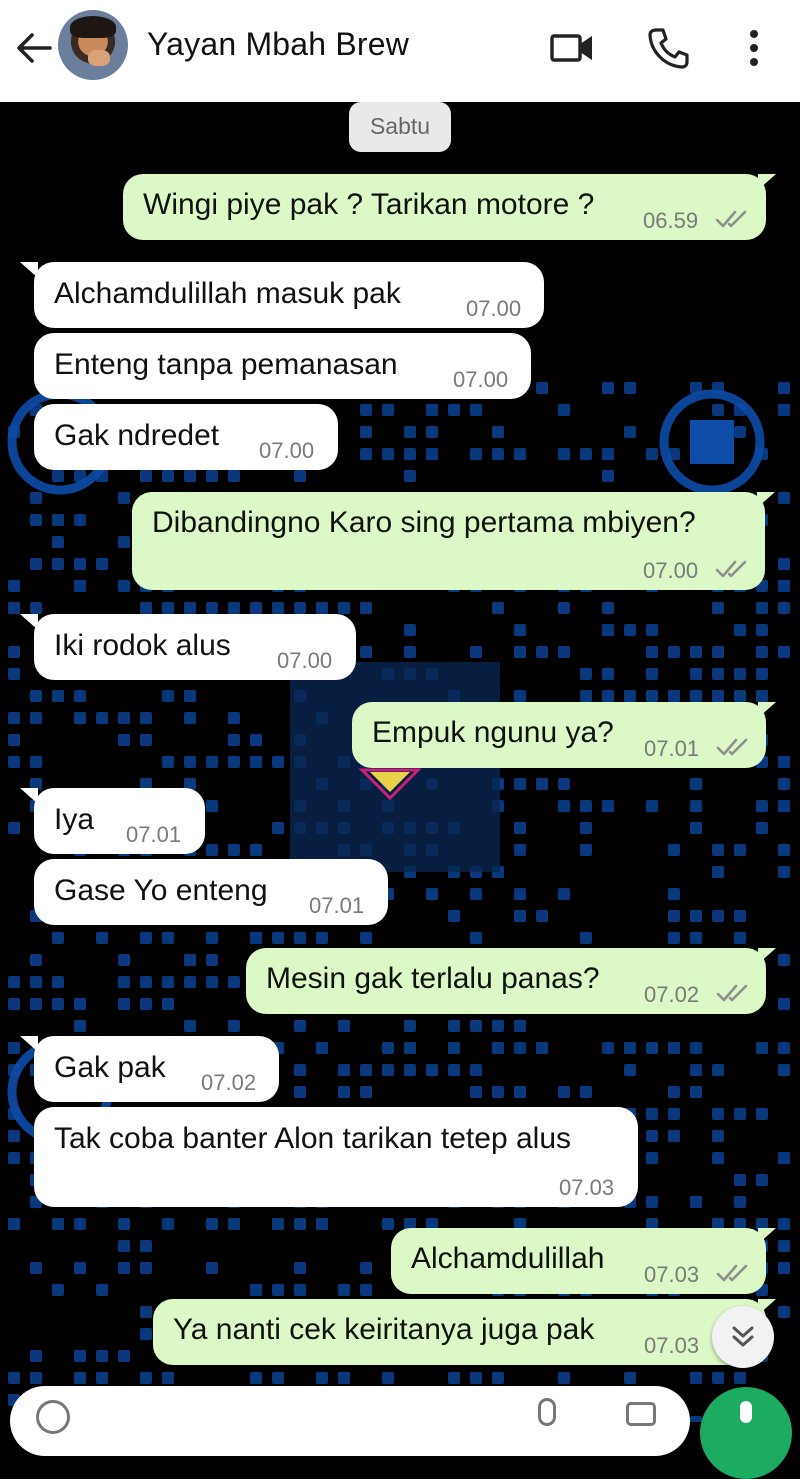  What do you see at coordinates (433, 978) in the screenshot?
I see `message-text: Mesin gak terlalu panas?` at bounding box center [433, 978].